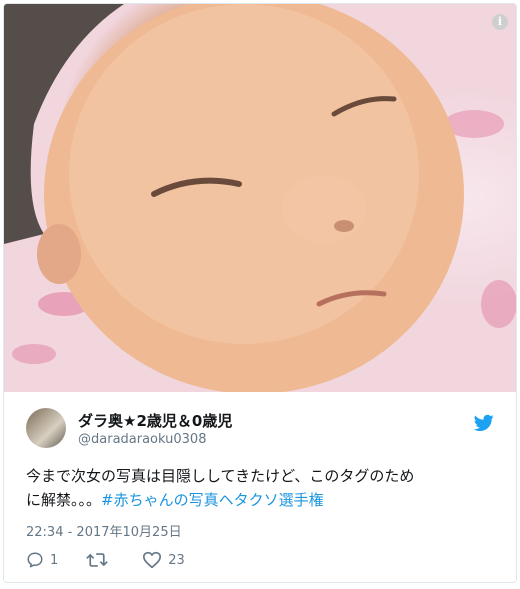  What do you see at coordinates (220, 476) in the screenshot?
I see `tweet-text-line1: 今まで次女の写真は目隠ししてきたけど、このタグのため` at bounding box center [220, 476].